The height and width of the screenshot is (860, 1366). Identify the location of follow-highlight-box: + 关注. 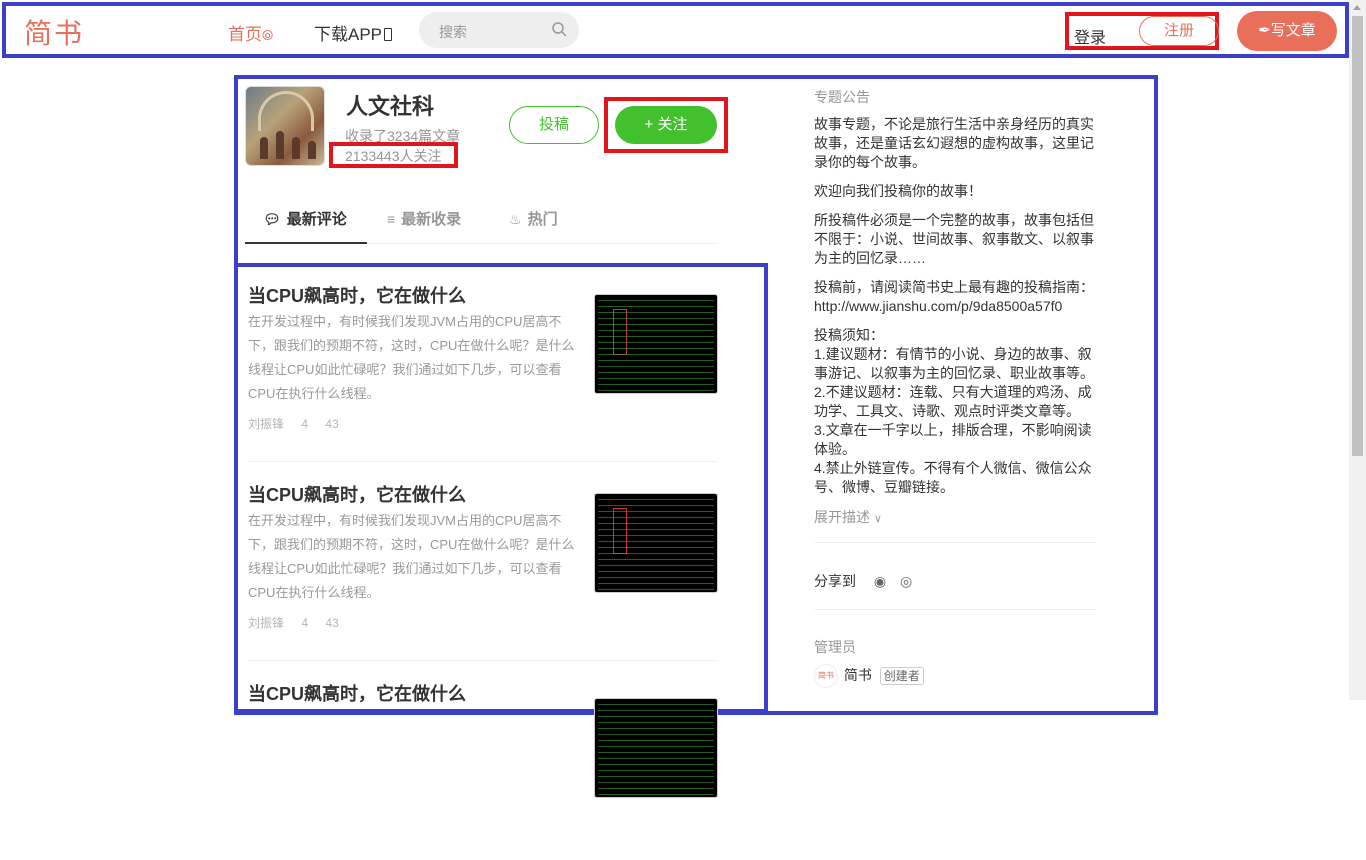
(666, 125).